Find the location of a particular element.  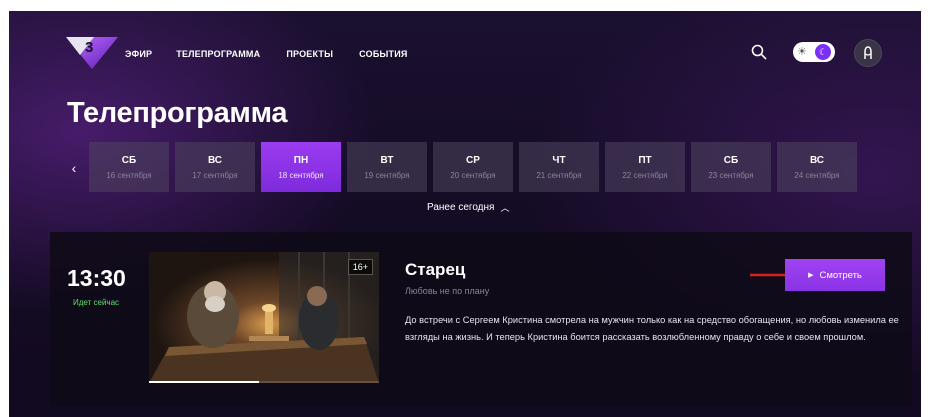

day-date: 16 сентября is located at coordinates (129, 175).